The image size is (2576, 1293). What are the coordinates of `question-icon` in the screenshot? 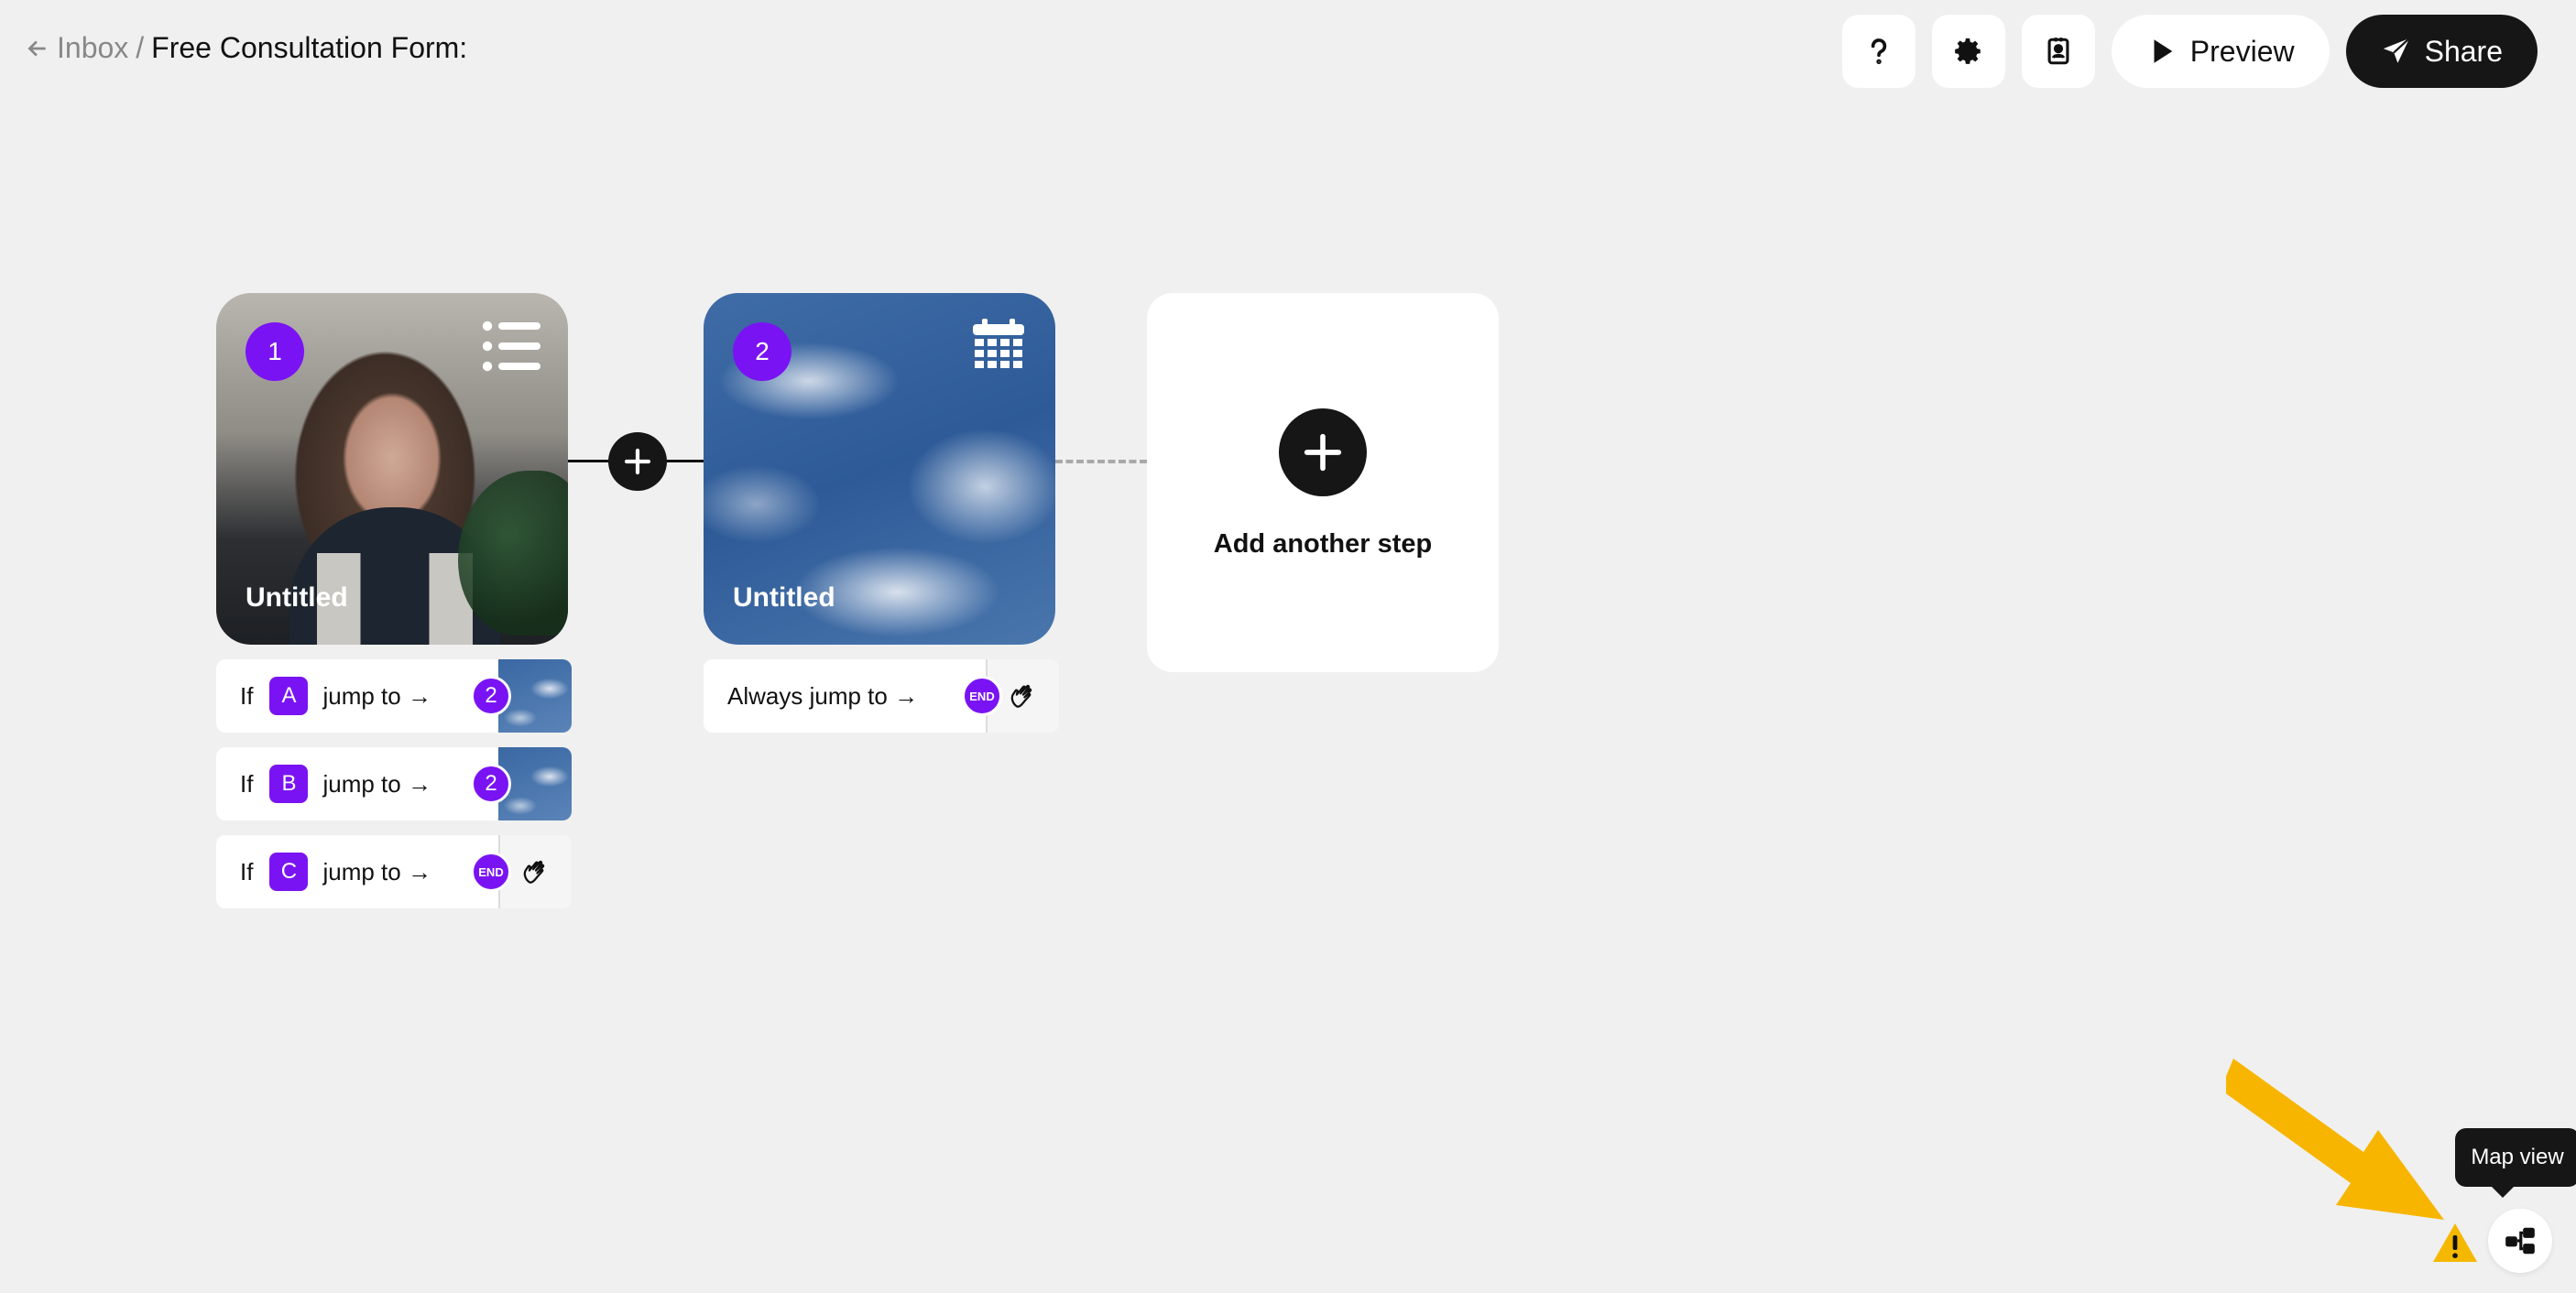 It's located at (1879, 51).